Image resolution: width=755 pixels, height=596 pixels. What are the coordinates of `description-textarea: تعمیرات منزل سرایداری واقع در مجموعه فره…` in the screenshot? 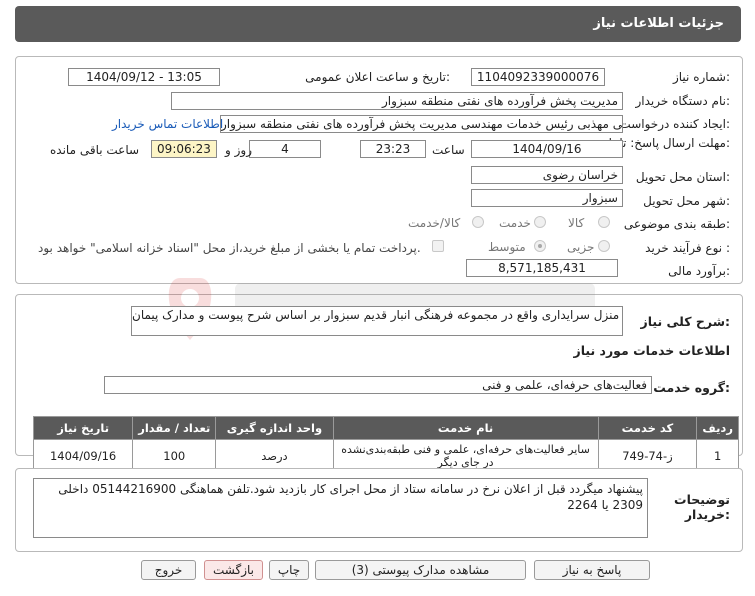 It's located at (377, 321).